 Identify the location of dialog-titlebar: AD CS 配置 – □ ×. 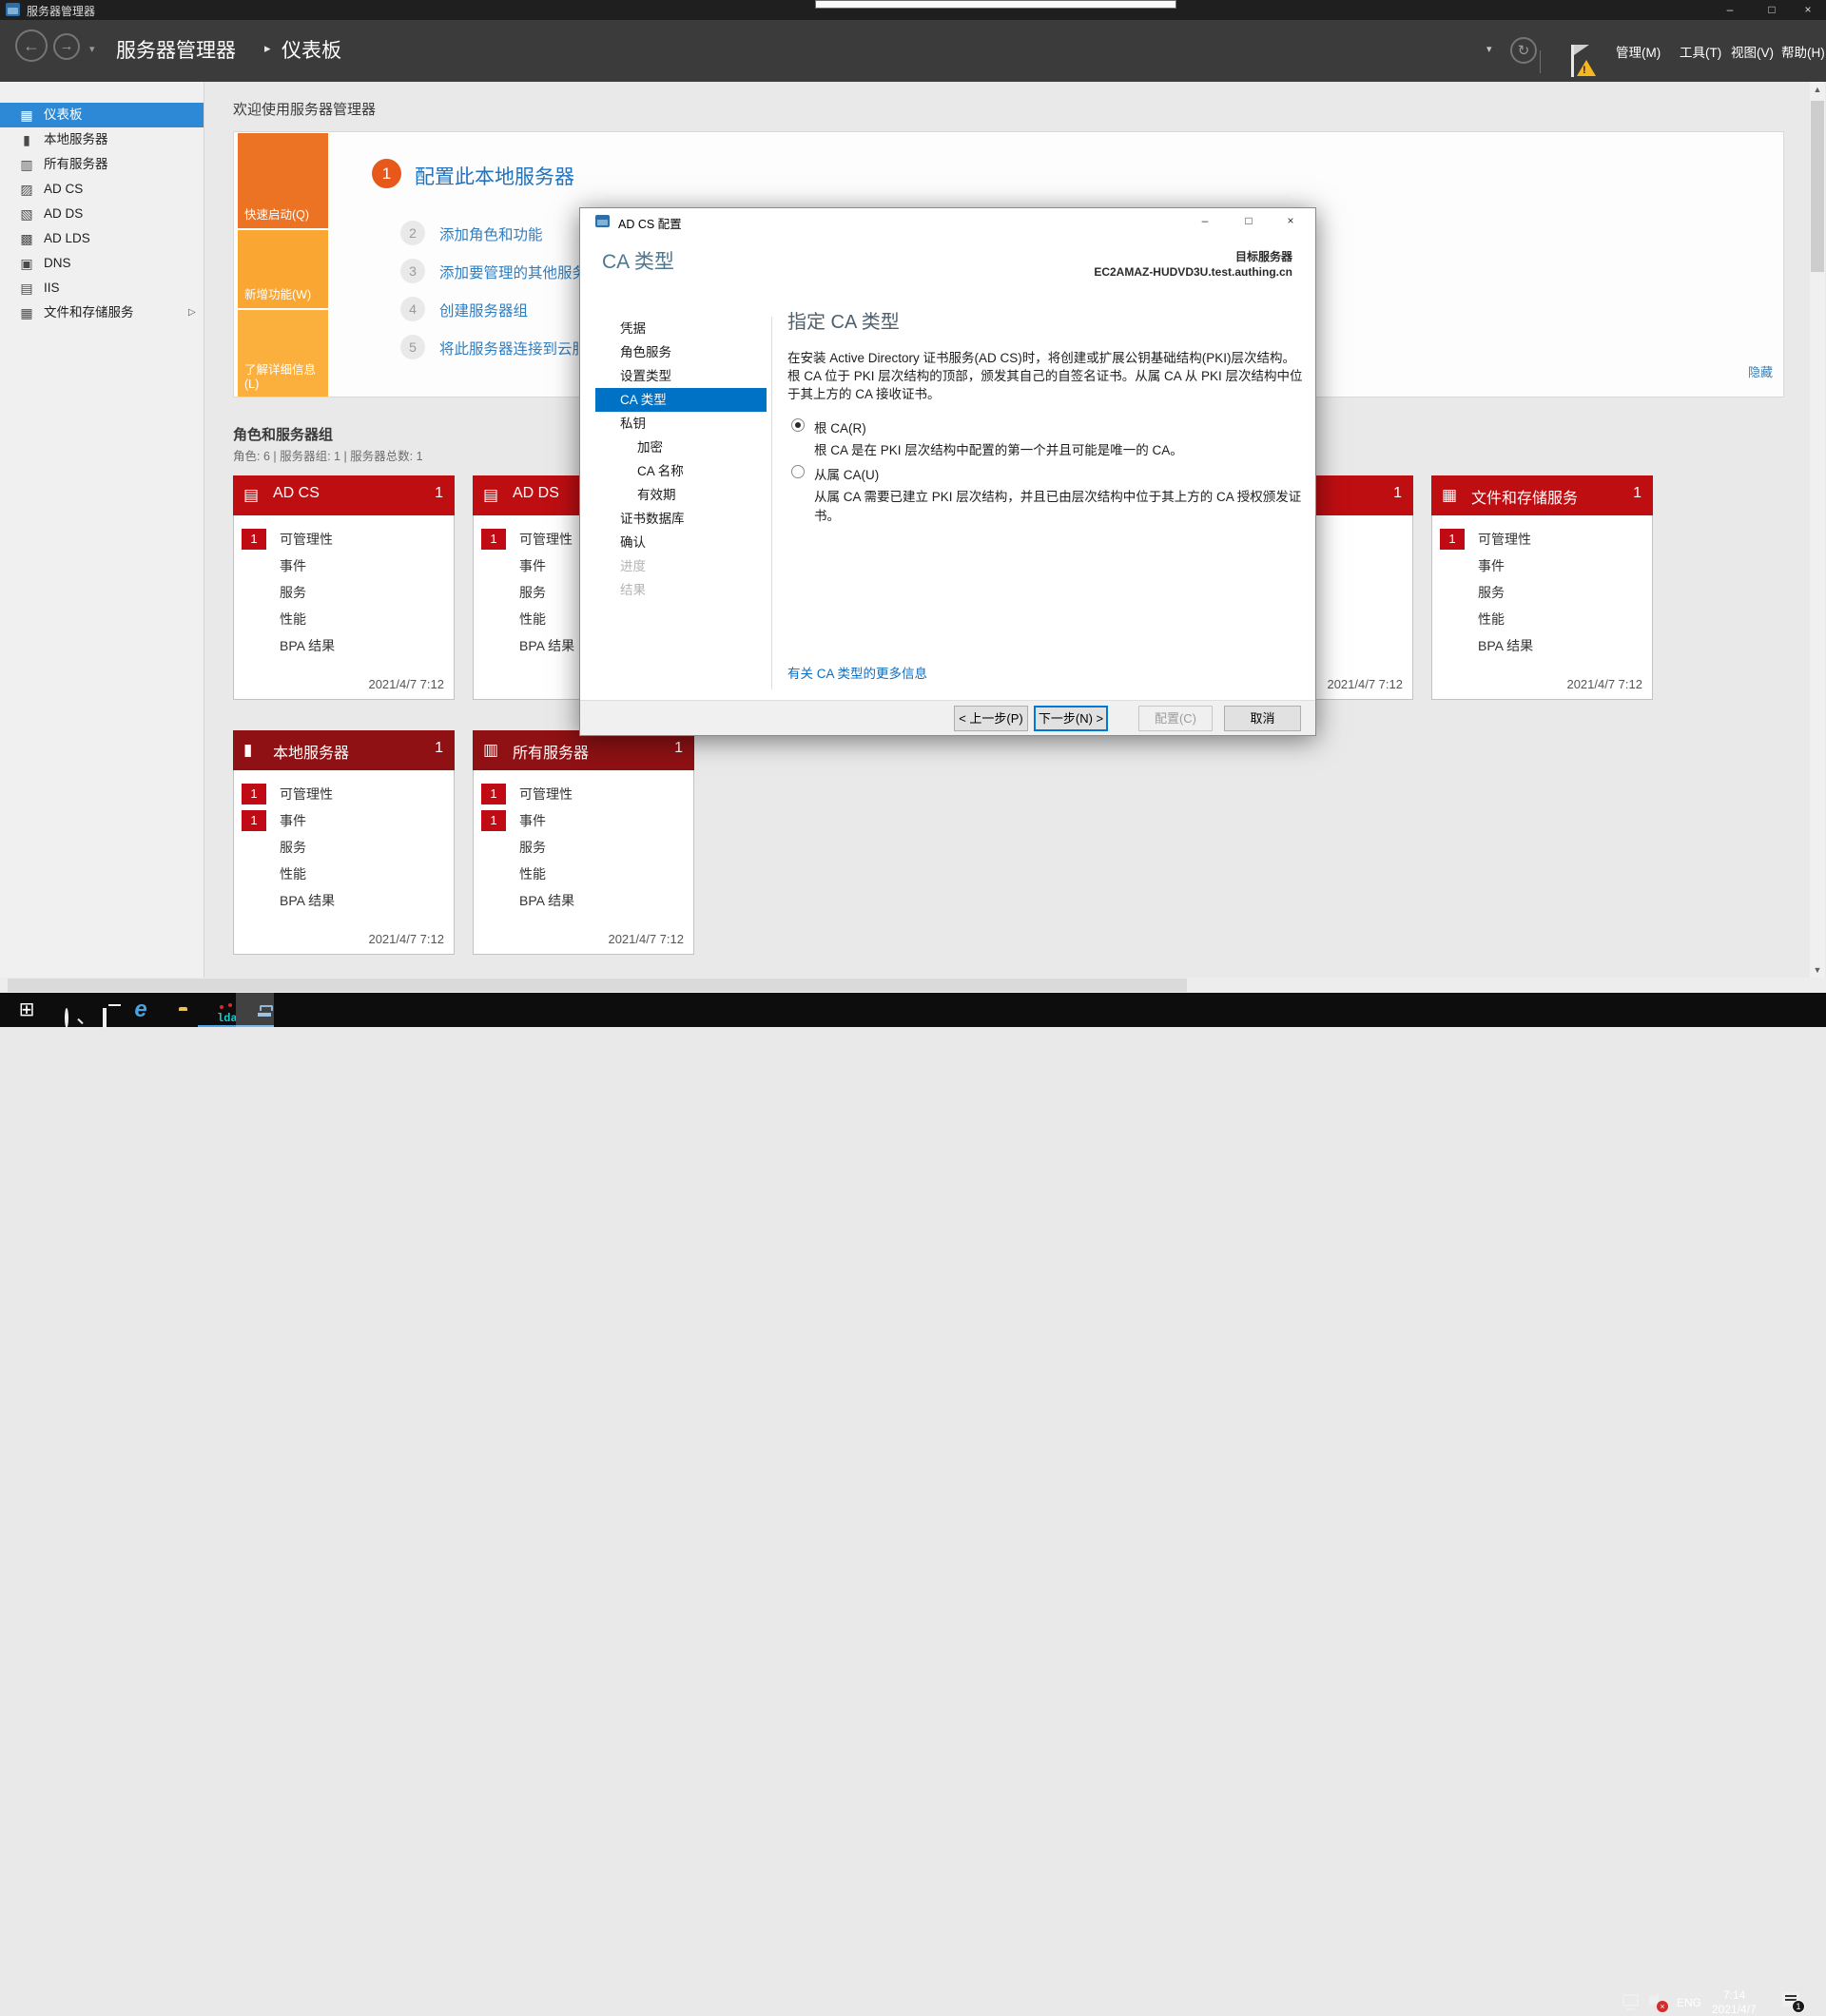
(947, 222).